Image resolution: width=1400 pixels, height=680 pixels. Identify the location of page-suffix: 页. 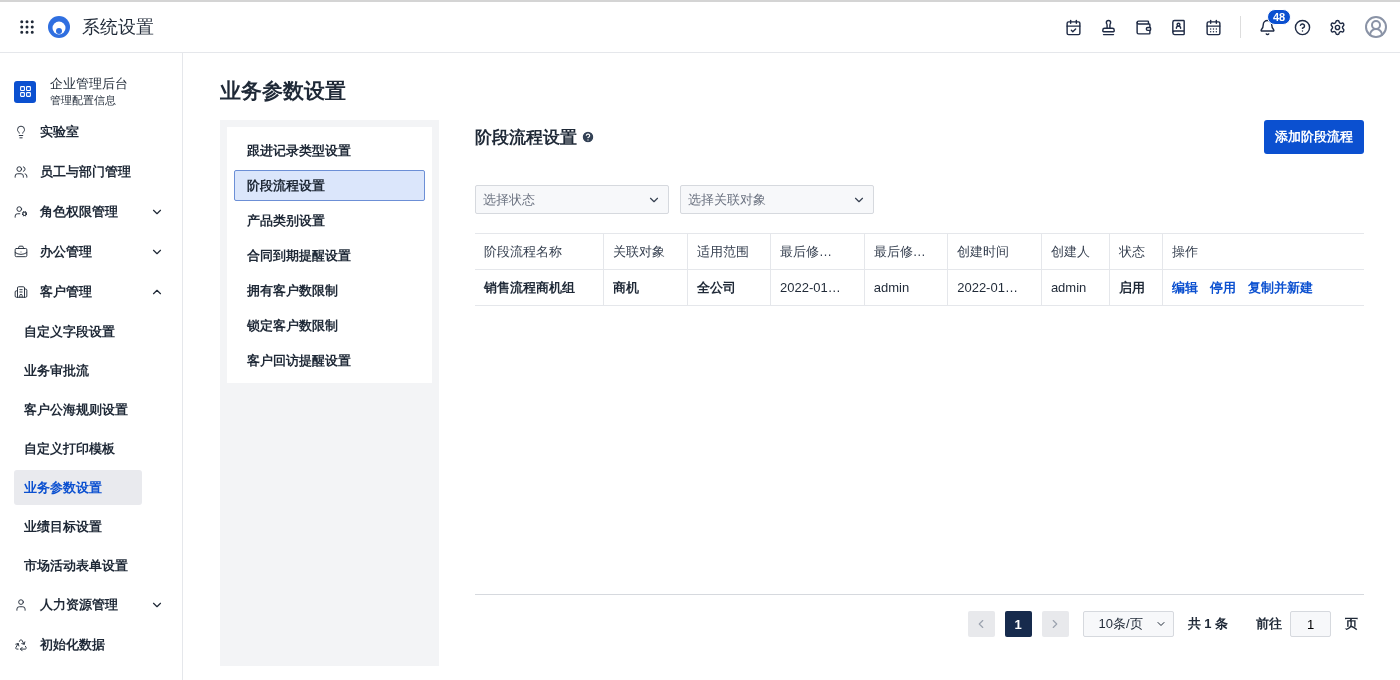
(1351, 624).